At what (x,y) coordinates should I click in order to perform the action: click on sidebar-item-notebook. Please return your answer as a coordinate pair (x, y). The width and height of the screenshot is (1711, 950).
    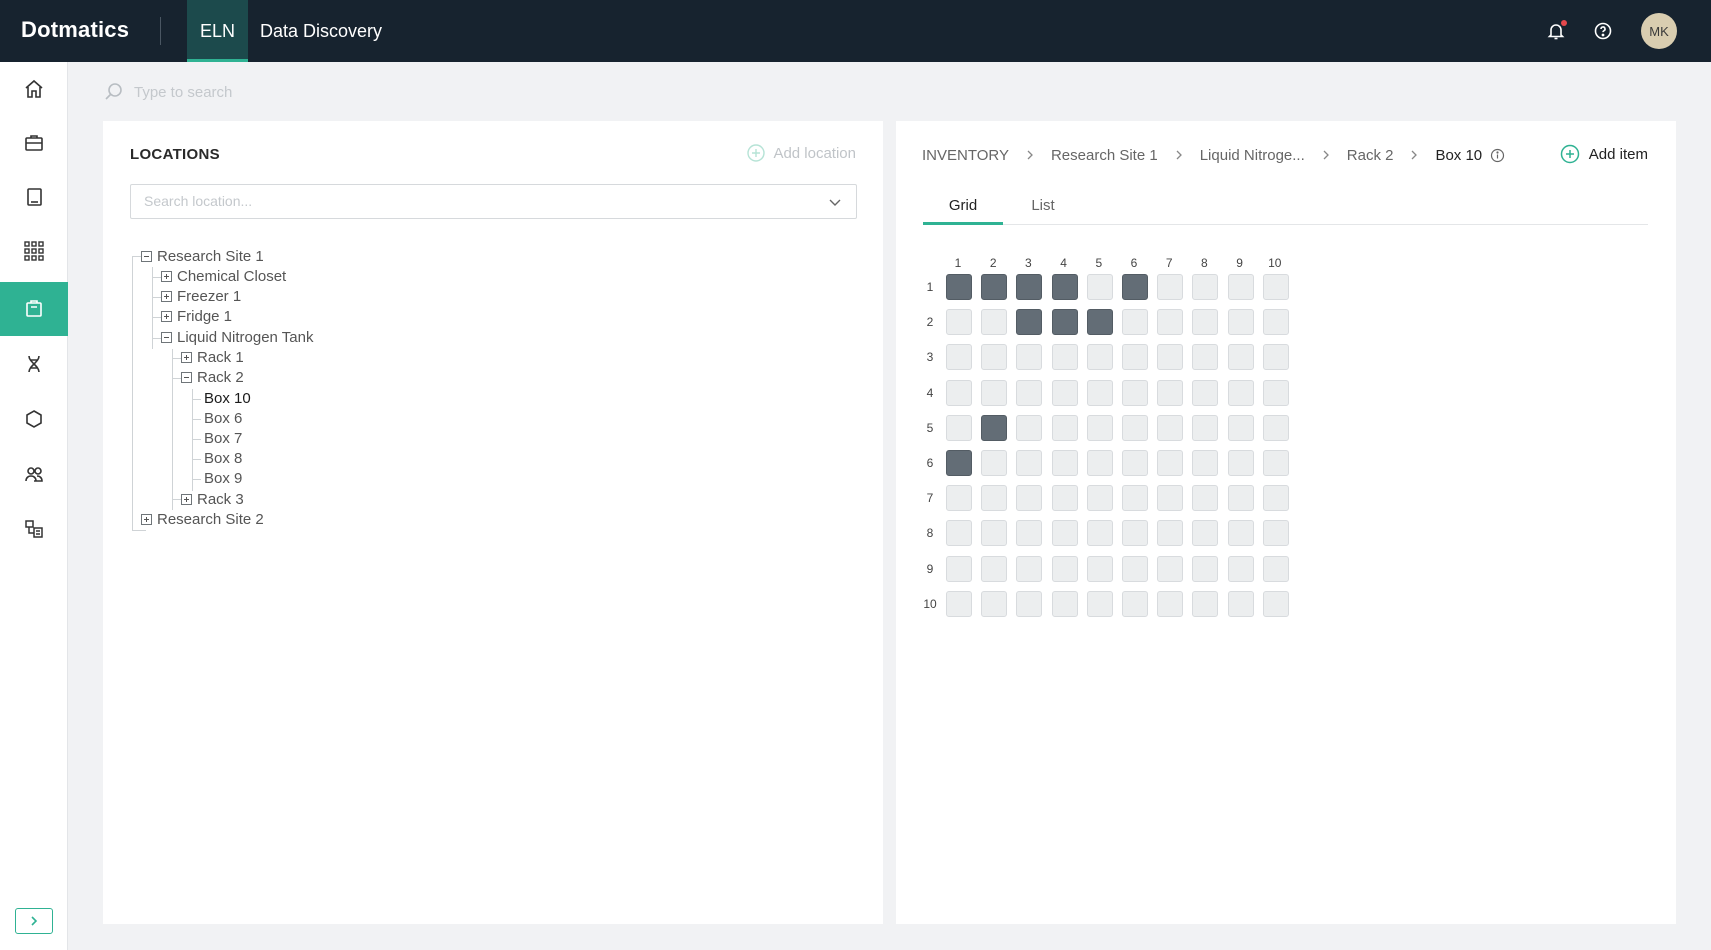
    Looking at the image, I should click on (34, 197).